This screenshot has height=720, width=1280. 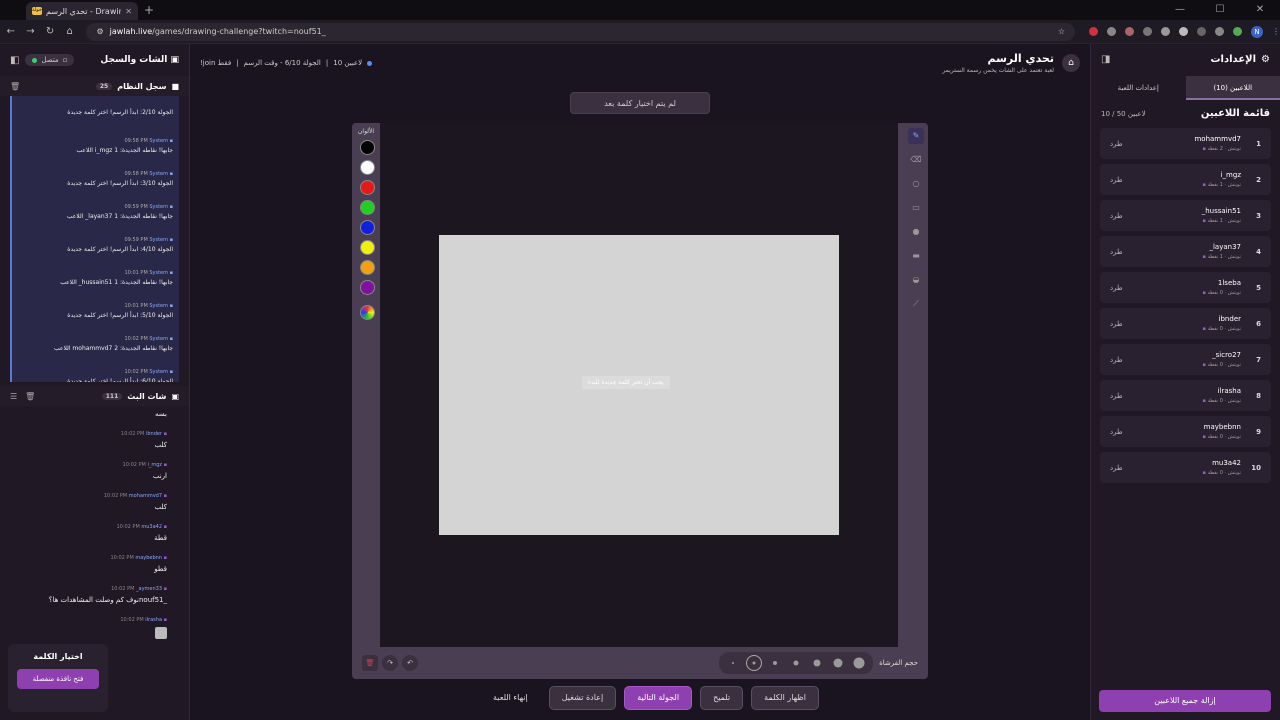 I want to click on hint-button: تلميح, so click(x=722, y=698).